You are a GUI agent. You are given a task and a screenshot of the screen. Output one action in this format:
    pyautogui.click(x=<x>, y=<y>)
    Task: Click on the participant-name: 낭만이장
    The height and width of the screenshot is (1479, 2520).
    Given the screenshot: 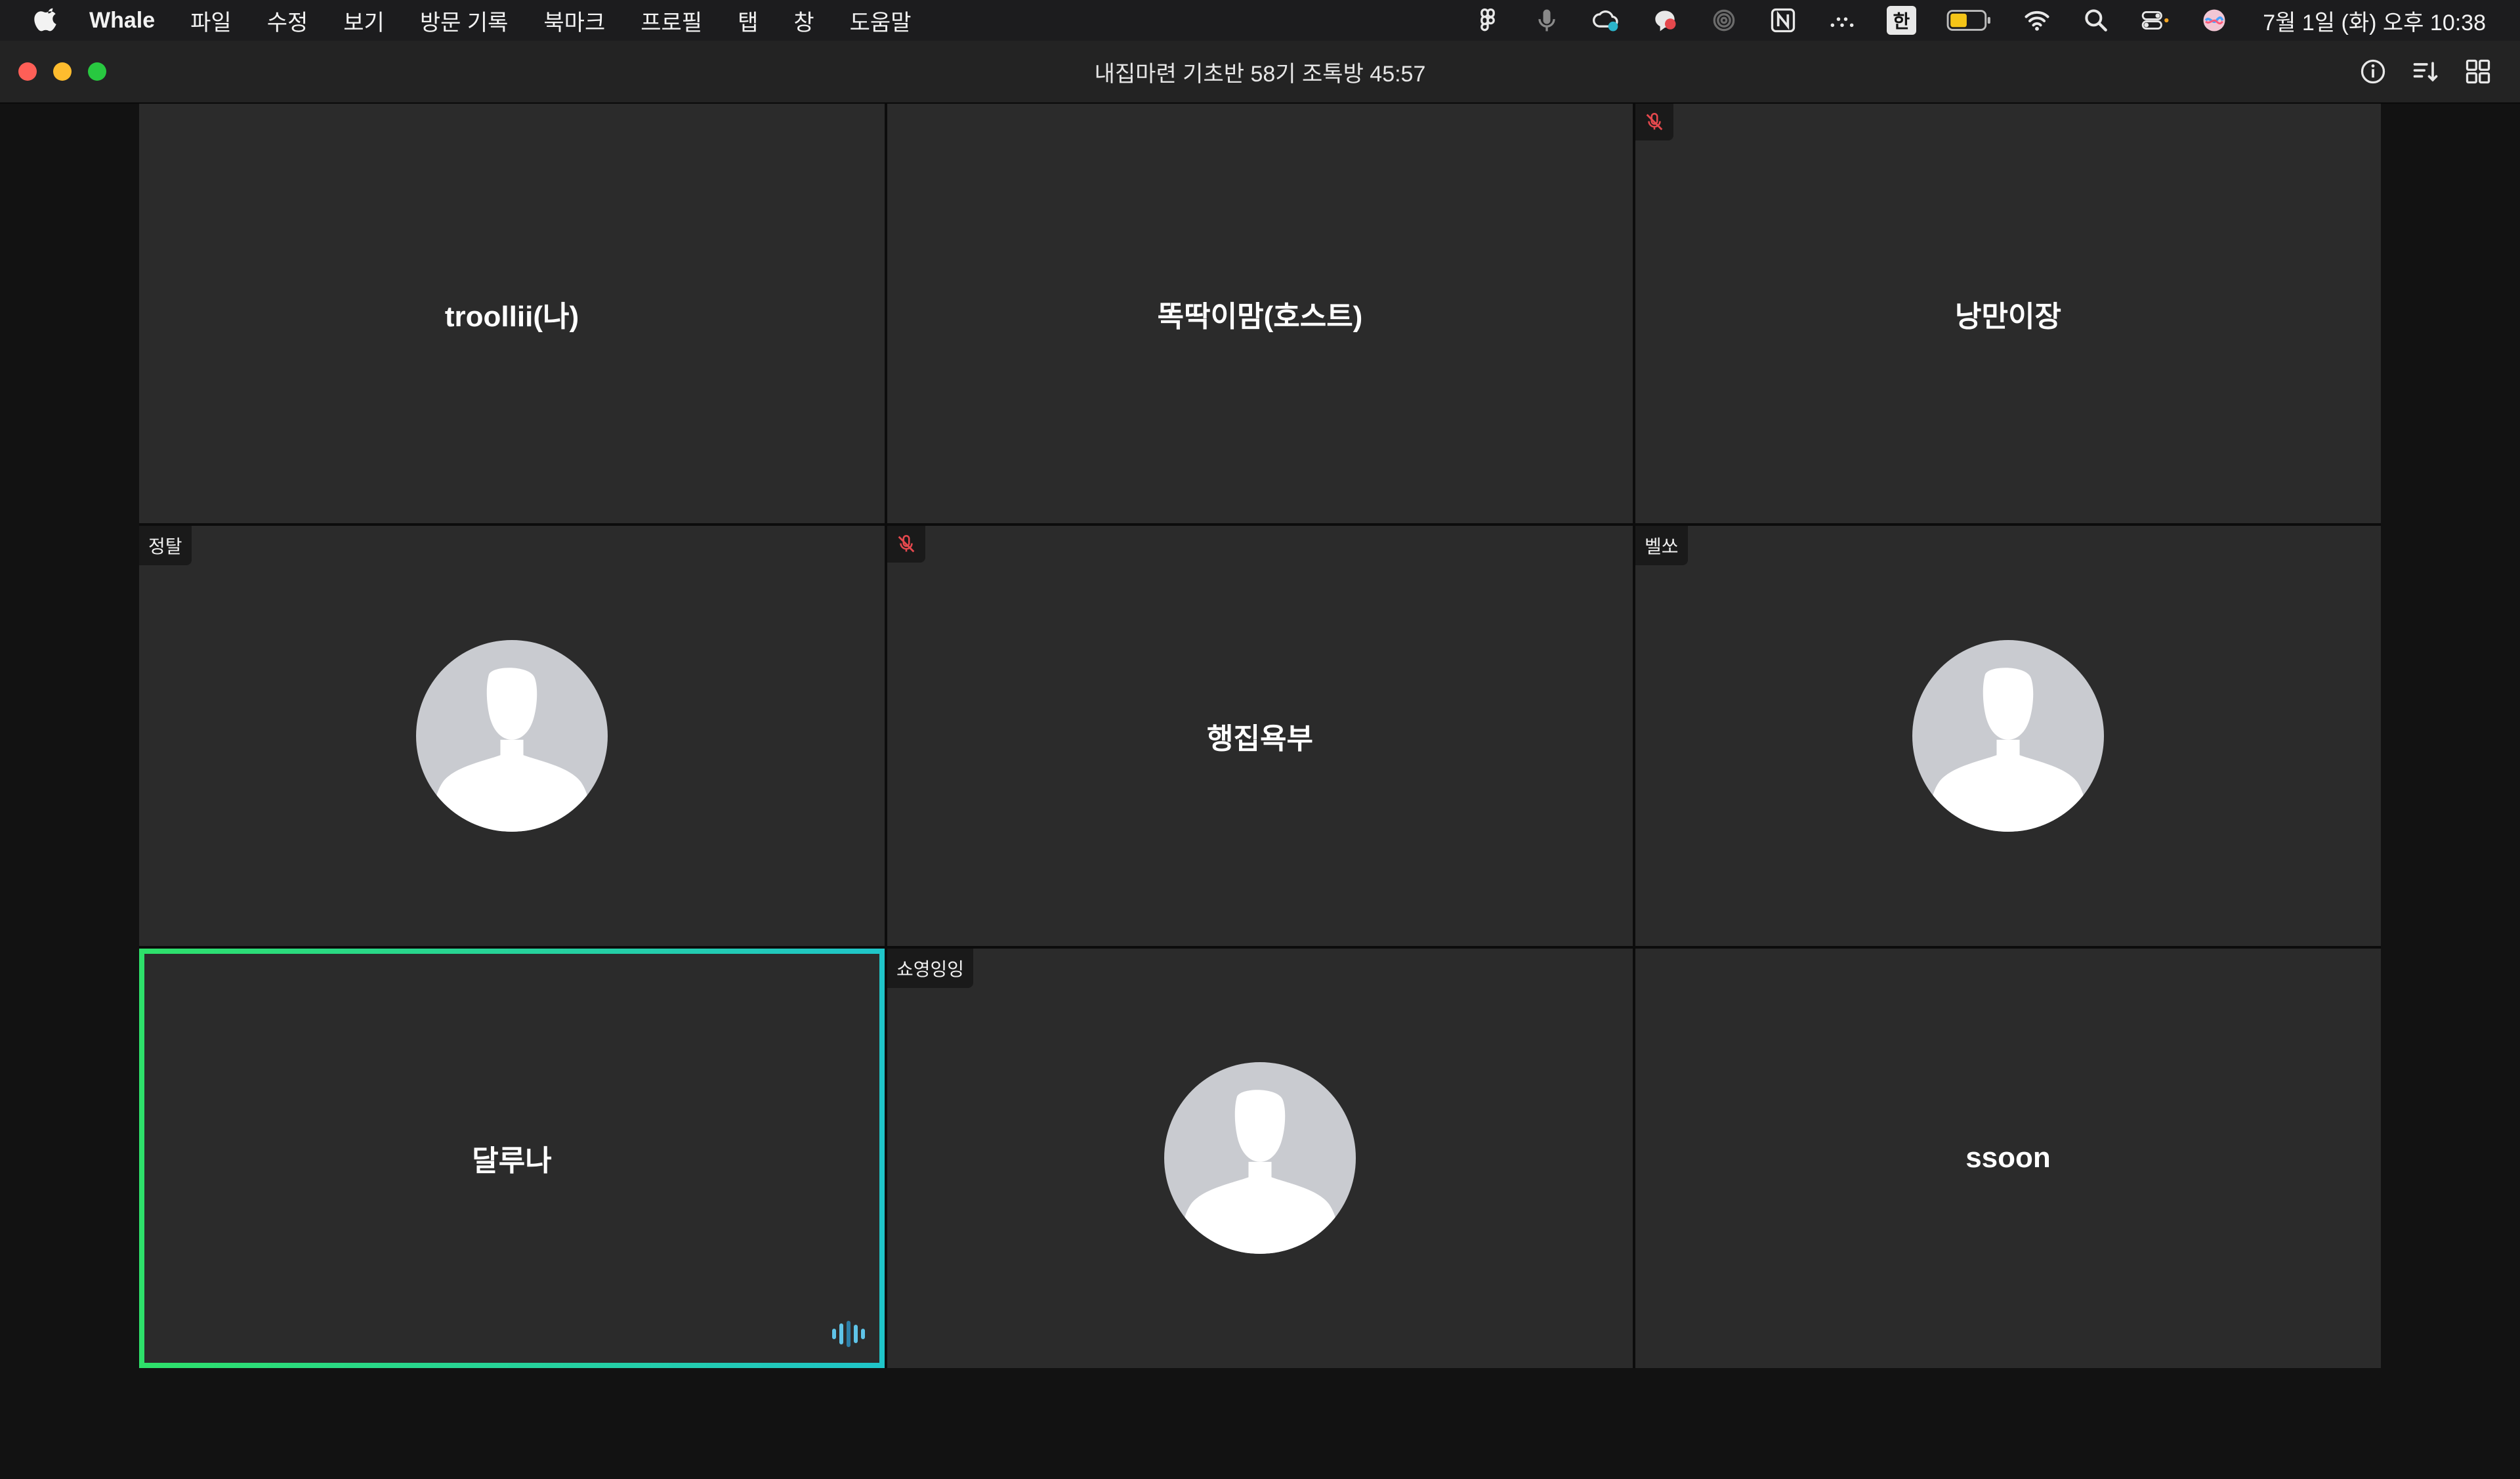 What is the action you would take?
    pyautogui.click(x=2008, y=316)
    